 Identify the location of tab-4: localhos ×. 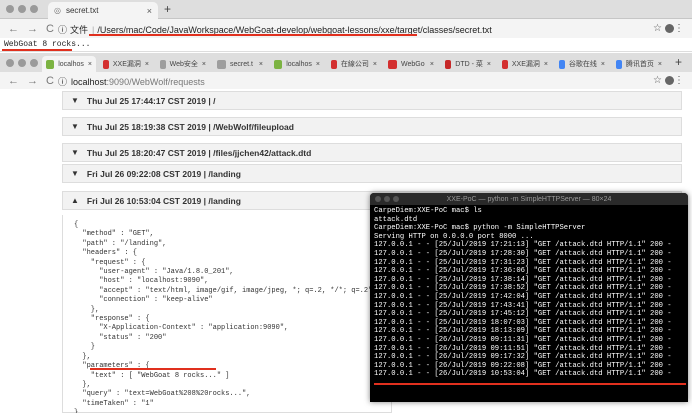
(297, 64).